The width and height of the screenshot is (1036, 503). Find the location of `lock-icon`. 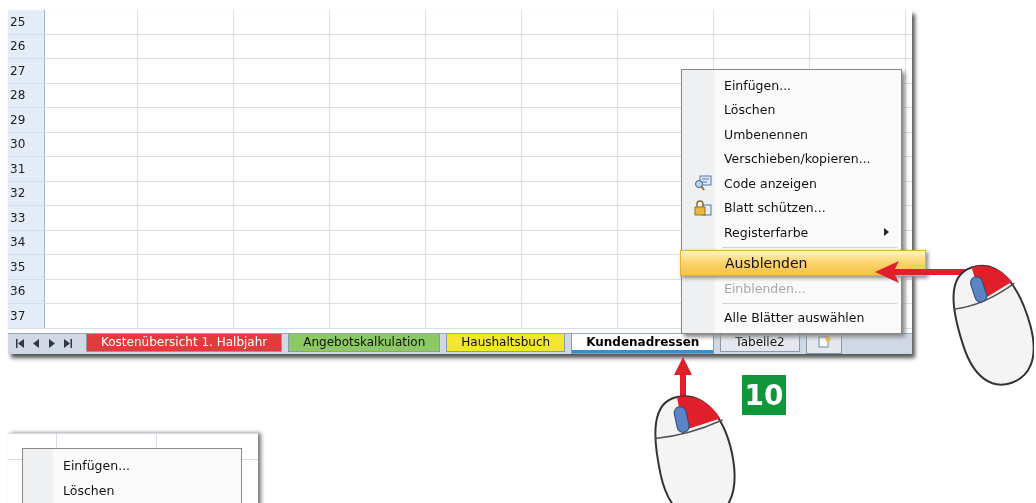

lock-icon is located at coordinates (703, 207).